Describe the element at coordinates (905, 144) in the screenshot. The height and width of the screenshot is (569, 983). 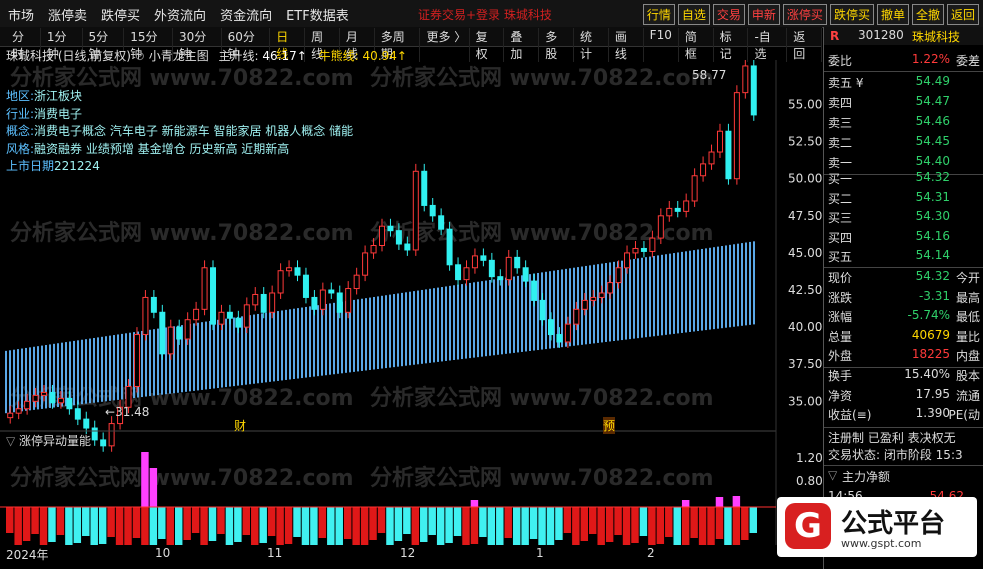
I see `ask-row: 卖二 54.45` at that location.